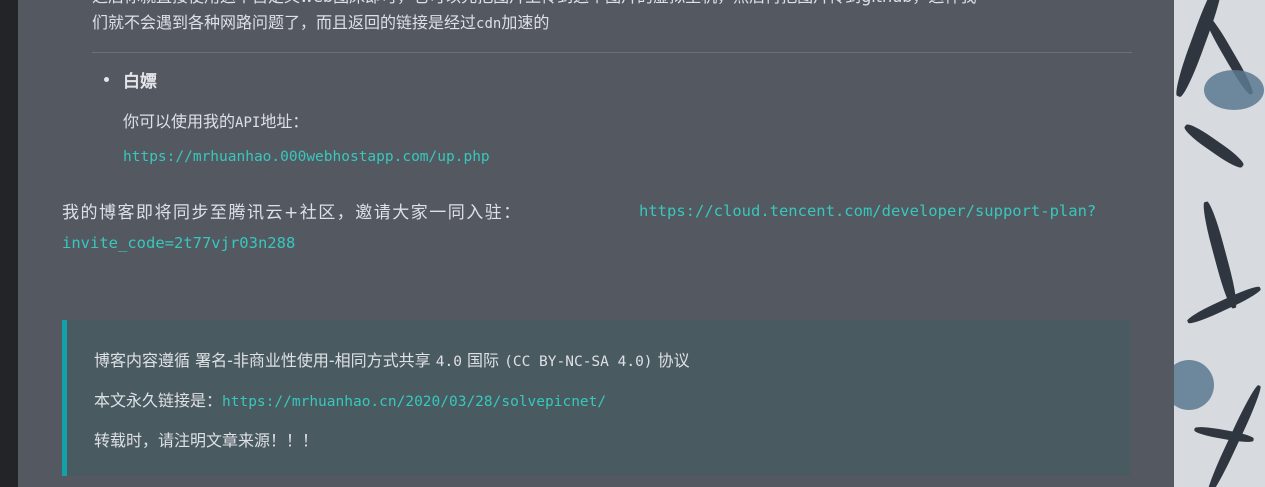  Describe the element at coordinates (140, 82) in the screenshot. I see `list-item-title: 白嫖` at that location.